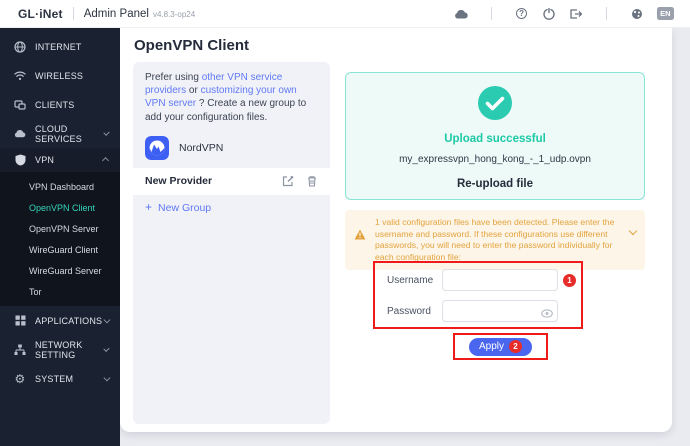 This screenshot has width=690, height=446. Describe the element at coordinates (157, 148) in the screenshot. I see `nordvpn-icon` at that location.